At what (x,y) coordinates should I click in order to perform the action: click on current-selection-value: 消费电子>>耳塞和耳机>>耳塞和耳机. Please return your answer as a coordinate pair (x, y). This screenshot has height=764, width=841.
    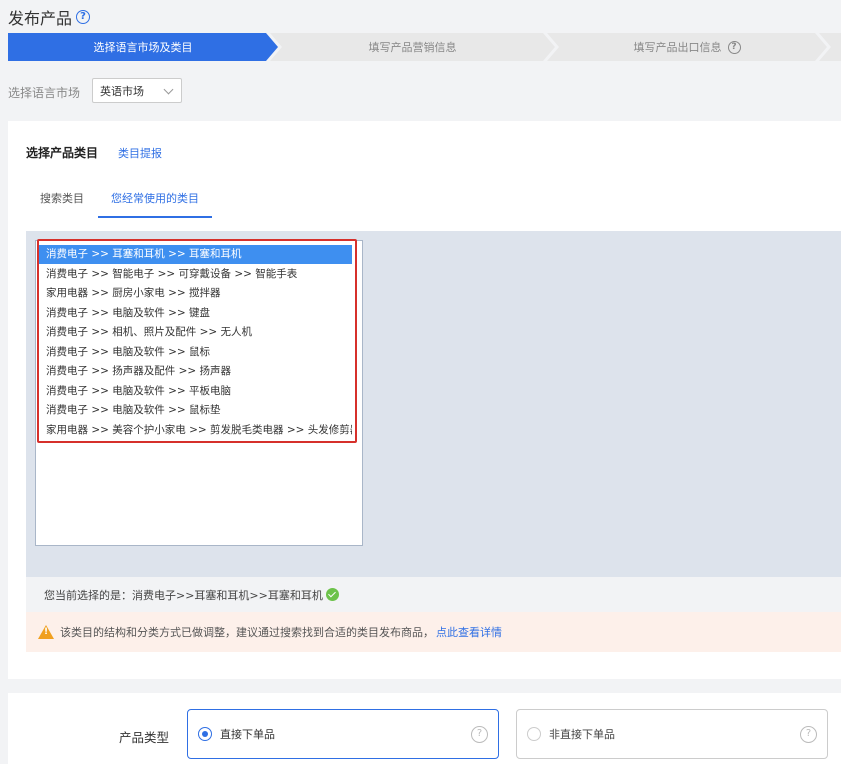
    Looking at the image, I should click on (227, 595).